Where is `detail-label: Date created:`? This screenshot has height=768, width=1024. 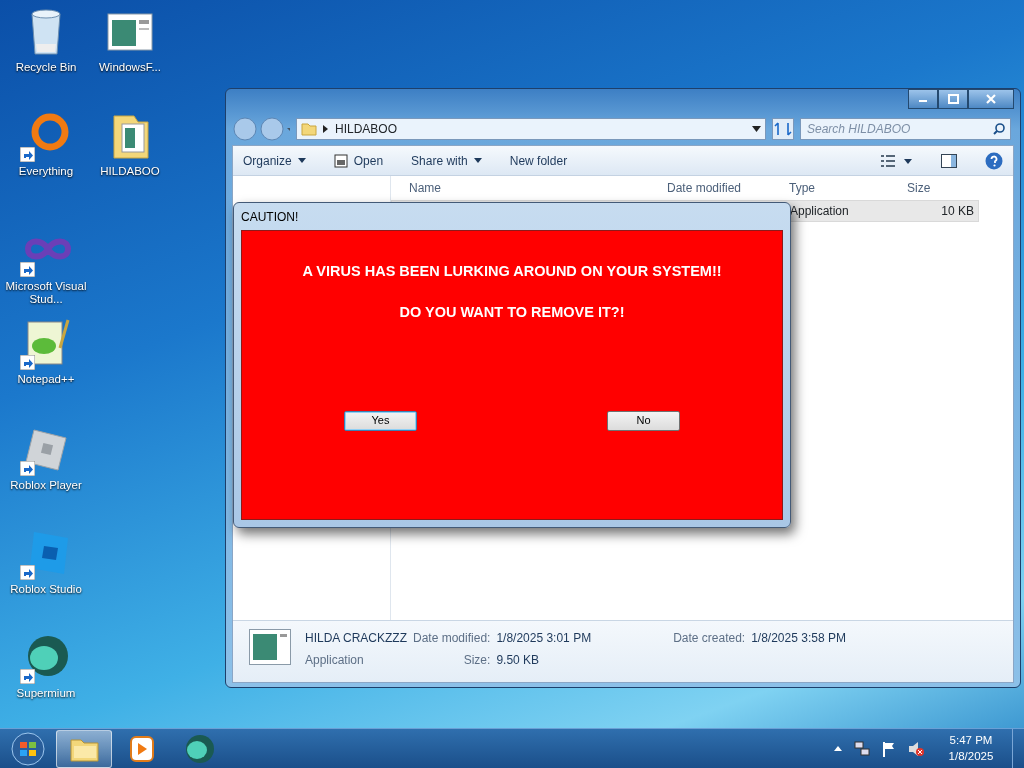 detail-label: Date created: is located at coordinates (709, 638).